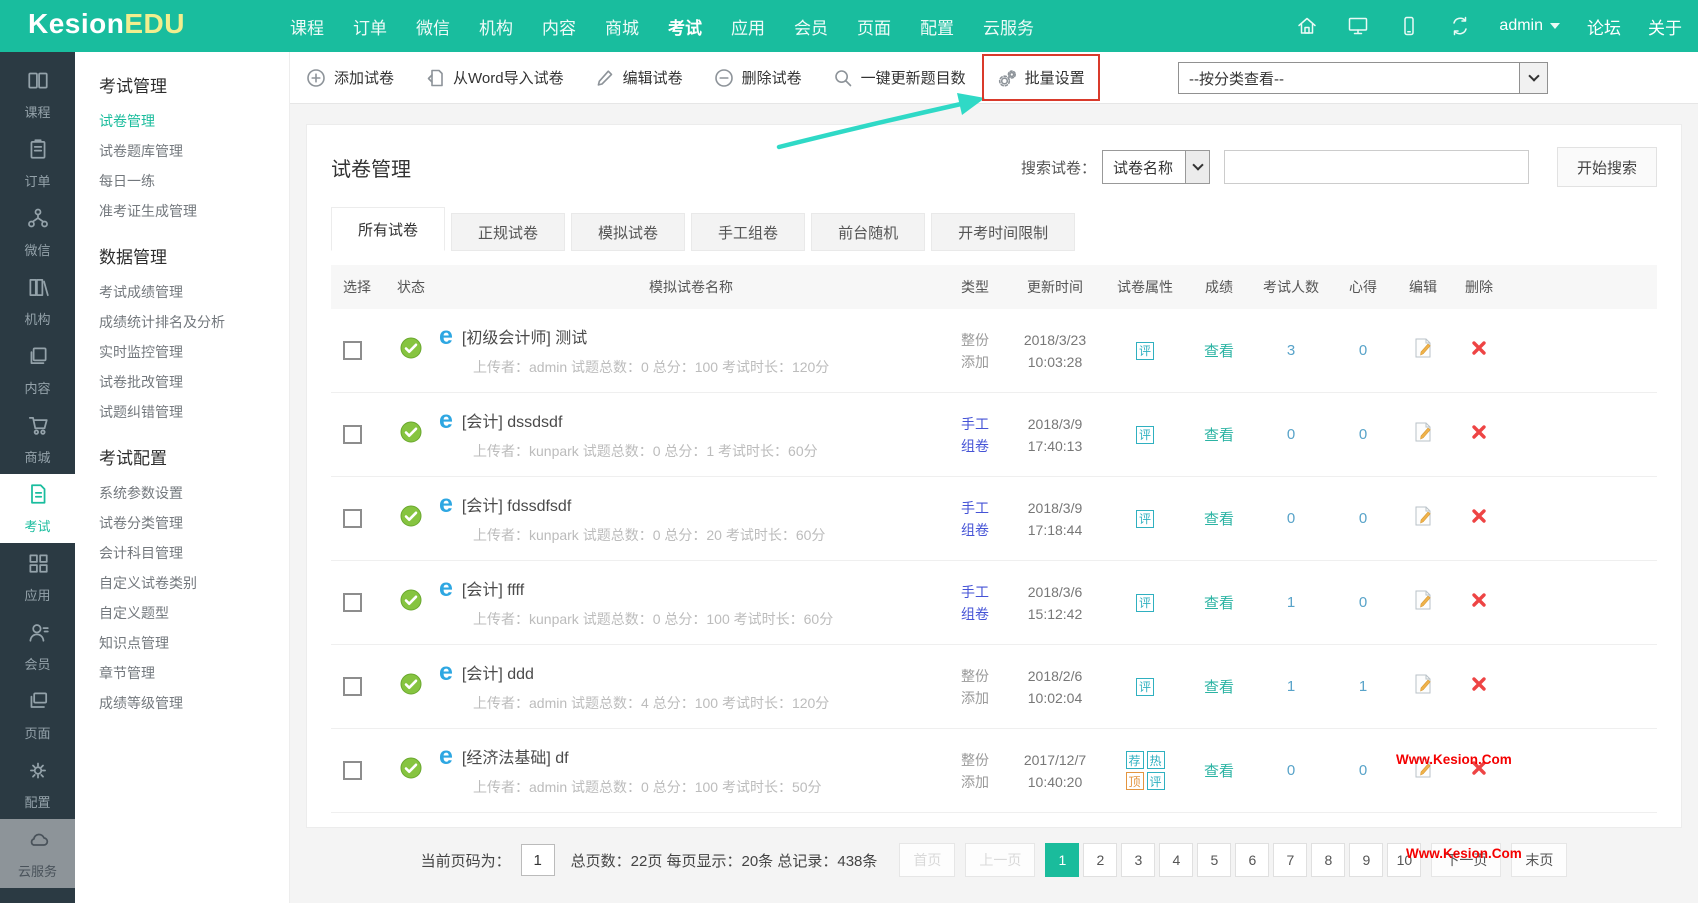 This screenshot has height=903, width=1698. I want to click on topnav-item-11: 云服务, so click(1008, 26).